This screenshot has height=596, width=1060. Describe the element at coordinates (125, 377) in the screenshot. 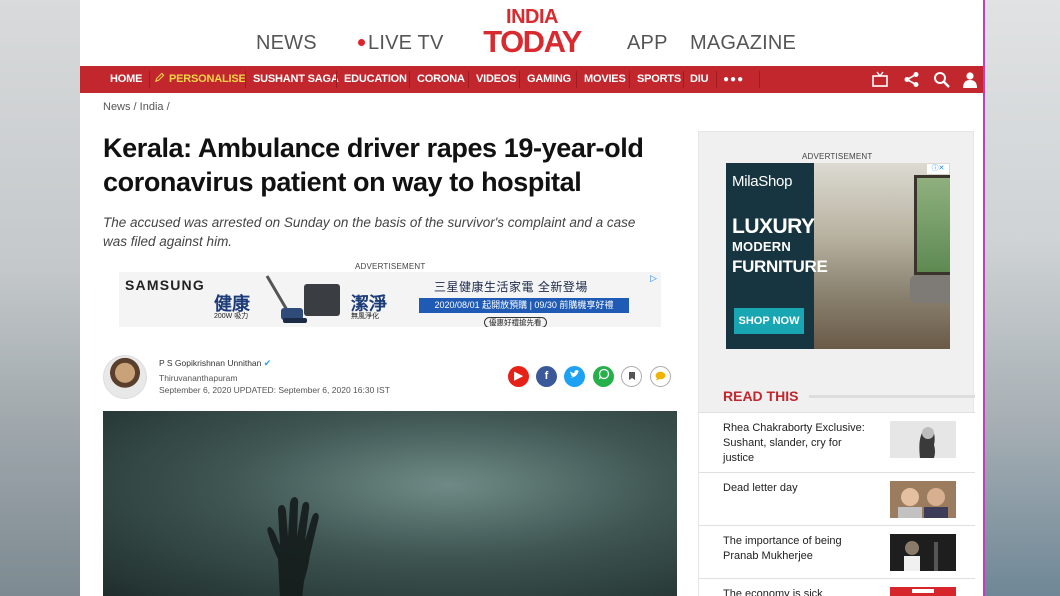

I see `author-avatar` at that location.